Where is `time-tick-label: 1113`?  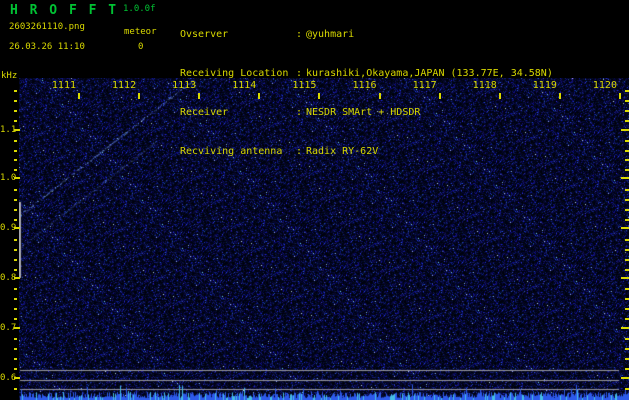
time-tick-label: 1113 is located at coordinates (184, 85).